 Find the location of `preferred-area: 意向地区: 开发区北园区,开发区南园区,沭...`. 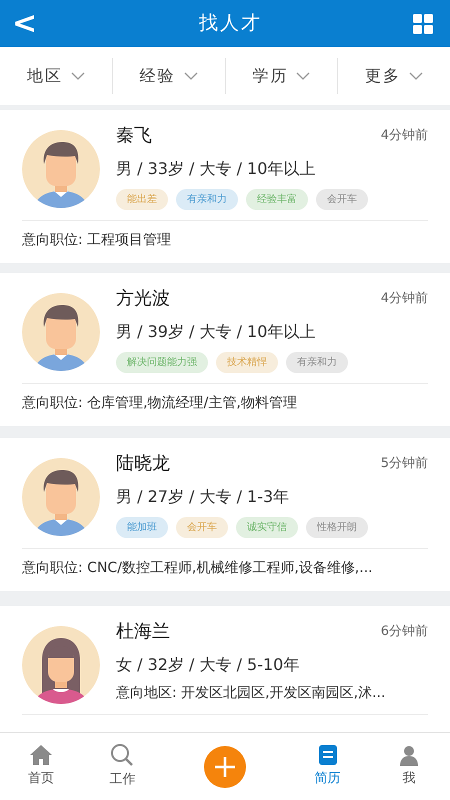

preferred-area: 意向地区: 开发区北园区,开发区南园区,沭... is located at coordinates (272, 693).